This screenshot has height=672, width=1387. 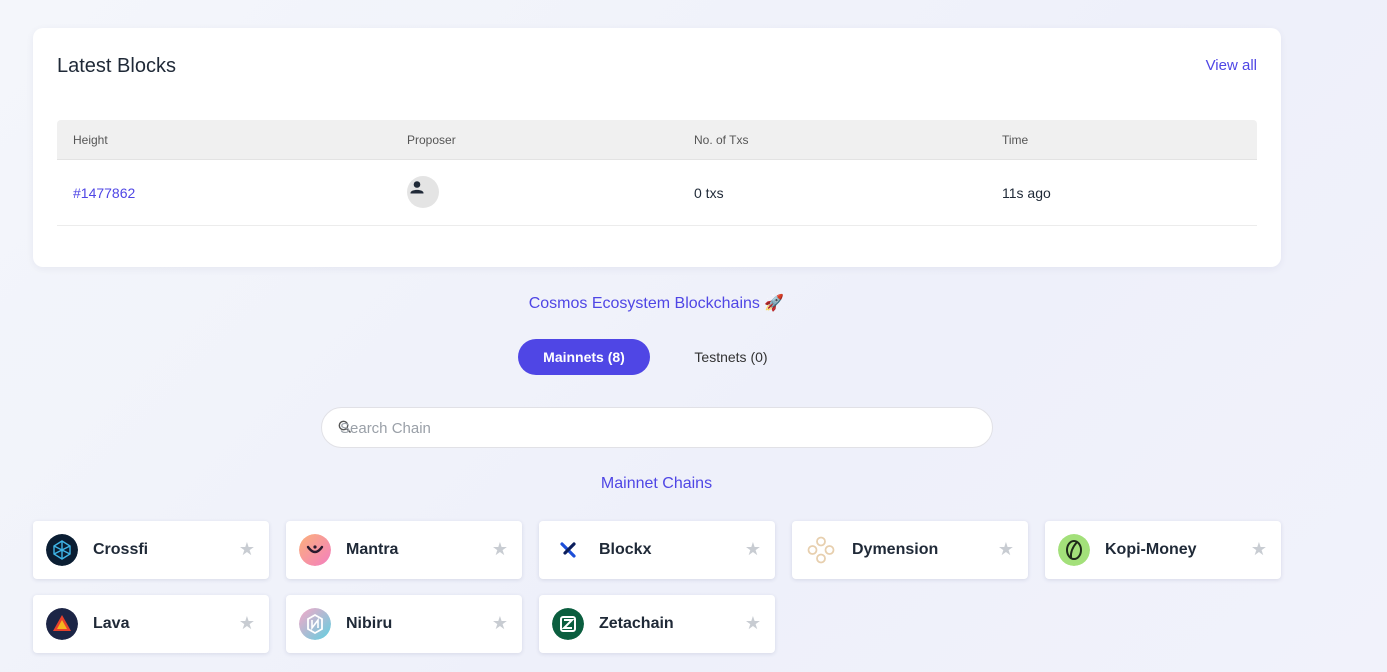 What do you see at coordinates (369, 623) in the screenshot?
I see `chain-name: Nibiru` at bounding box center [369, 623].